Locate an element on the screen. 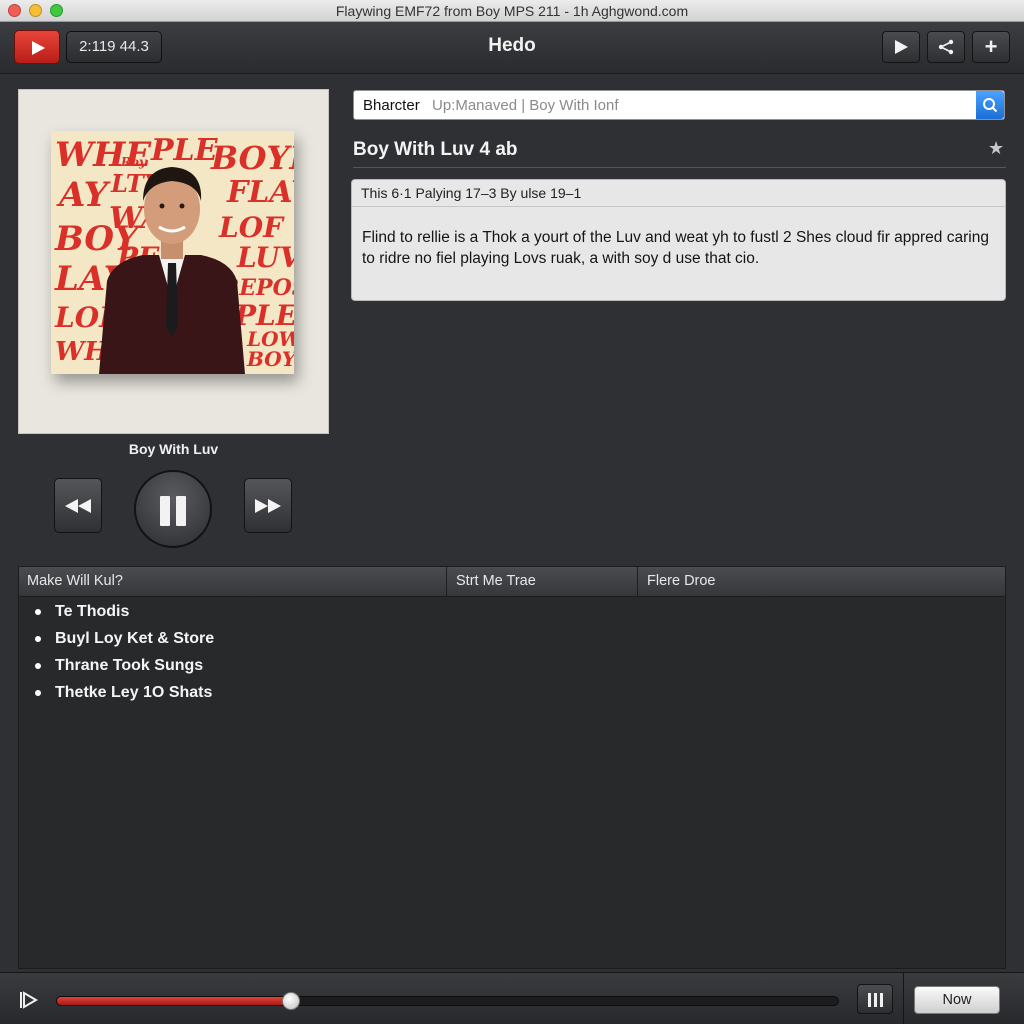 Image resolution: width=1024 pixels, height=1024 pixels. fast-forward-button is located at coordinates (268, 505).